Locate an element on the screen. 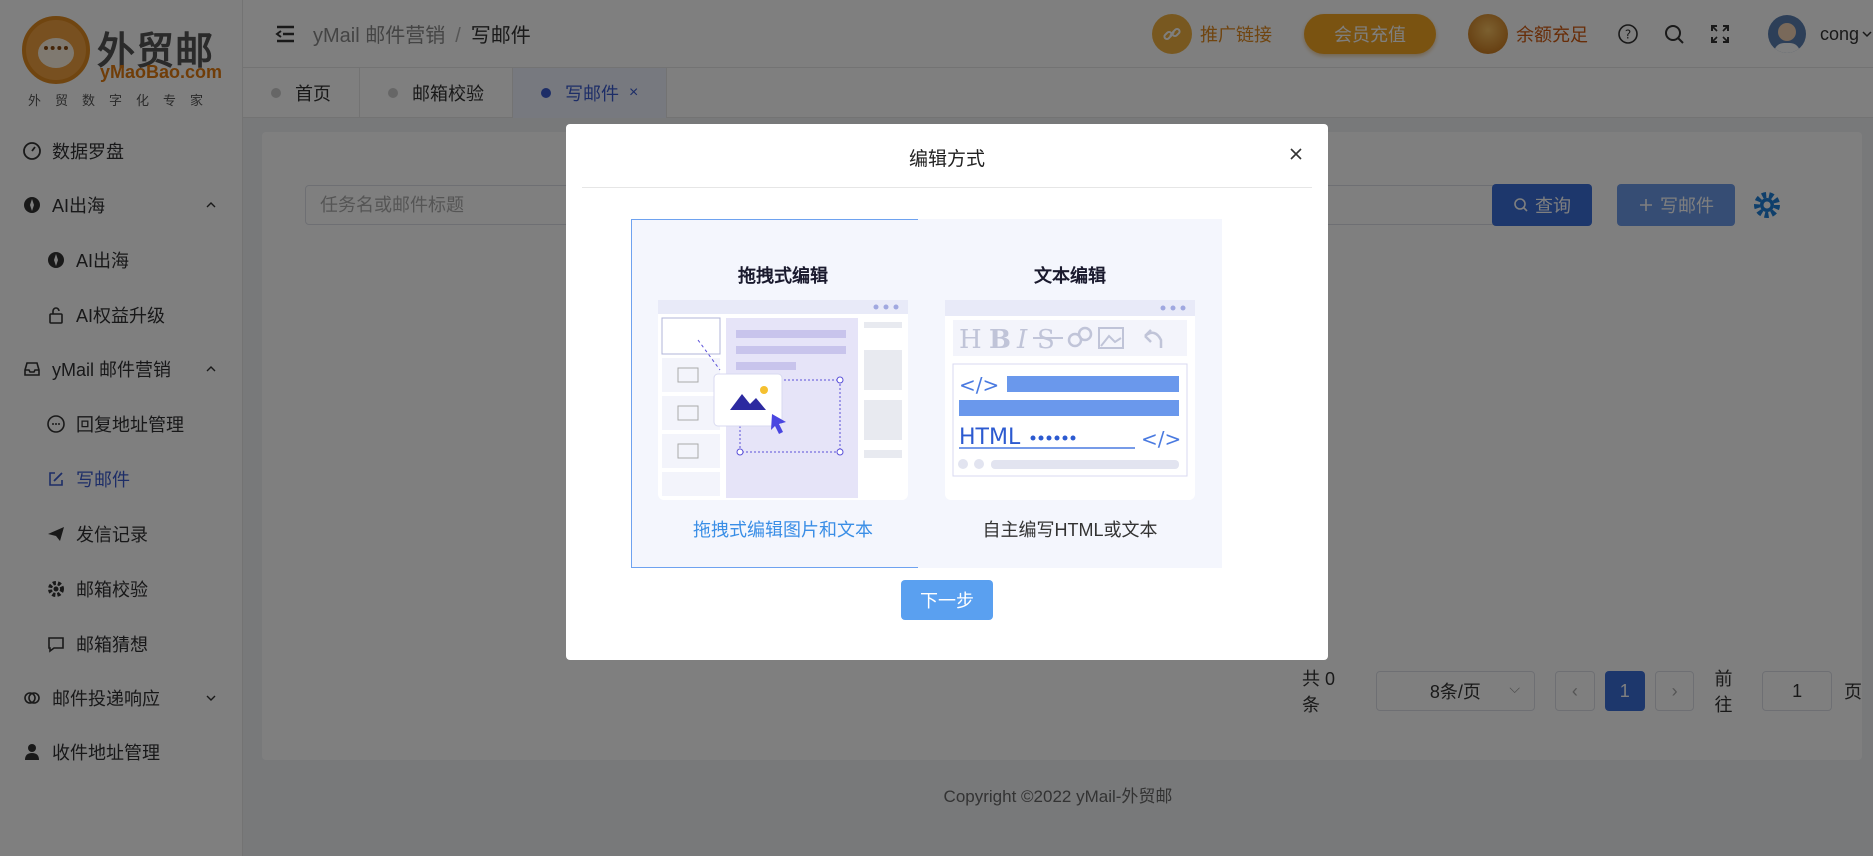 The width and height of the screenshot is (1873, 856). next-step-button: 下一步 is located at coordinates (947, 600).